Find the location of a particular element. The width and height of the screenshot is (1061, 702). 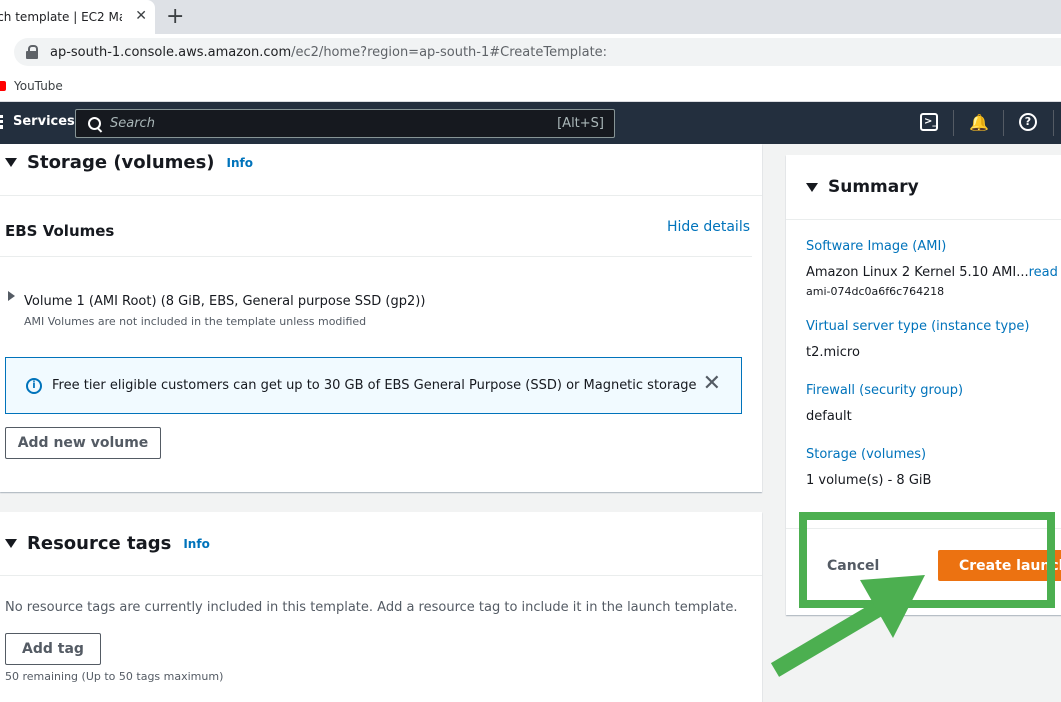

cloudshell-icon: >_ is located at coordinates (929, 122).